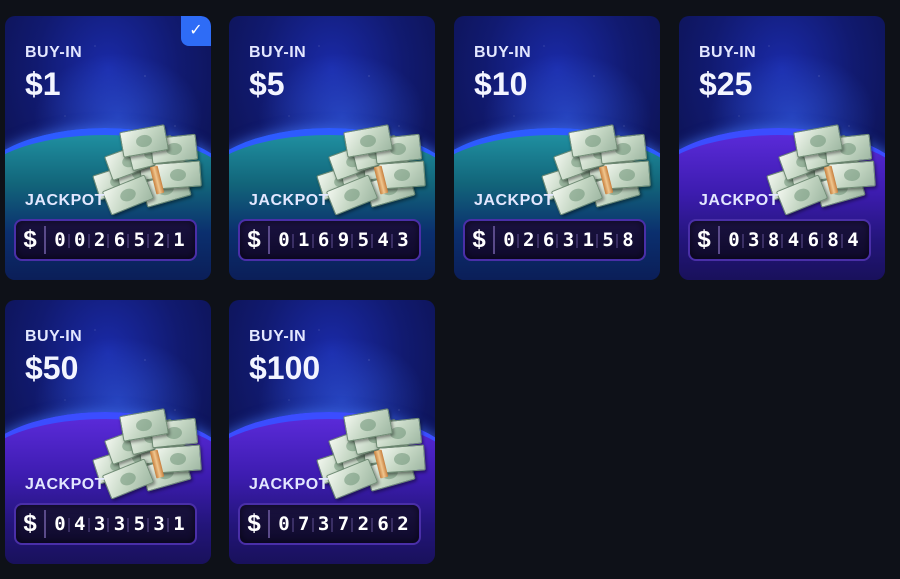 The image size is (900, 579). Describe the element at coordinates (332, 148) in the screenshot. I see `buyin-card-5: BUY-IN $5 JACKPOT $ 0 1 6 9 5 4 3` at that location.